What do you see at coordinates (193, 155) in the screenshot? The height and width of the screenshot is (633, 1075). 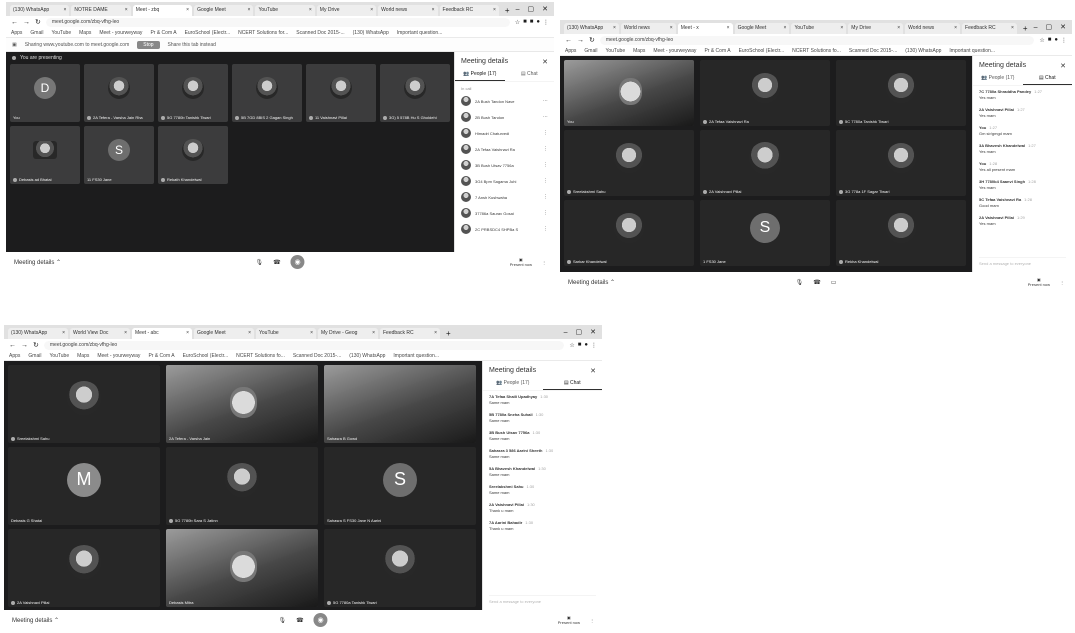 I see `participant-tile: Rekath Khandelwal` at bounding box center [193, 155].